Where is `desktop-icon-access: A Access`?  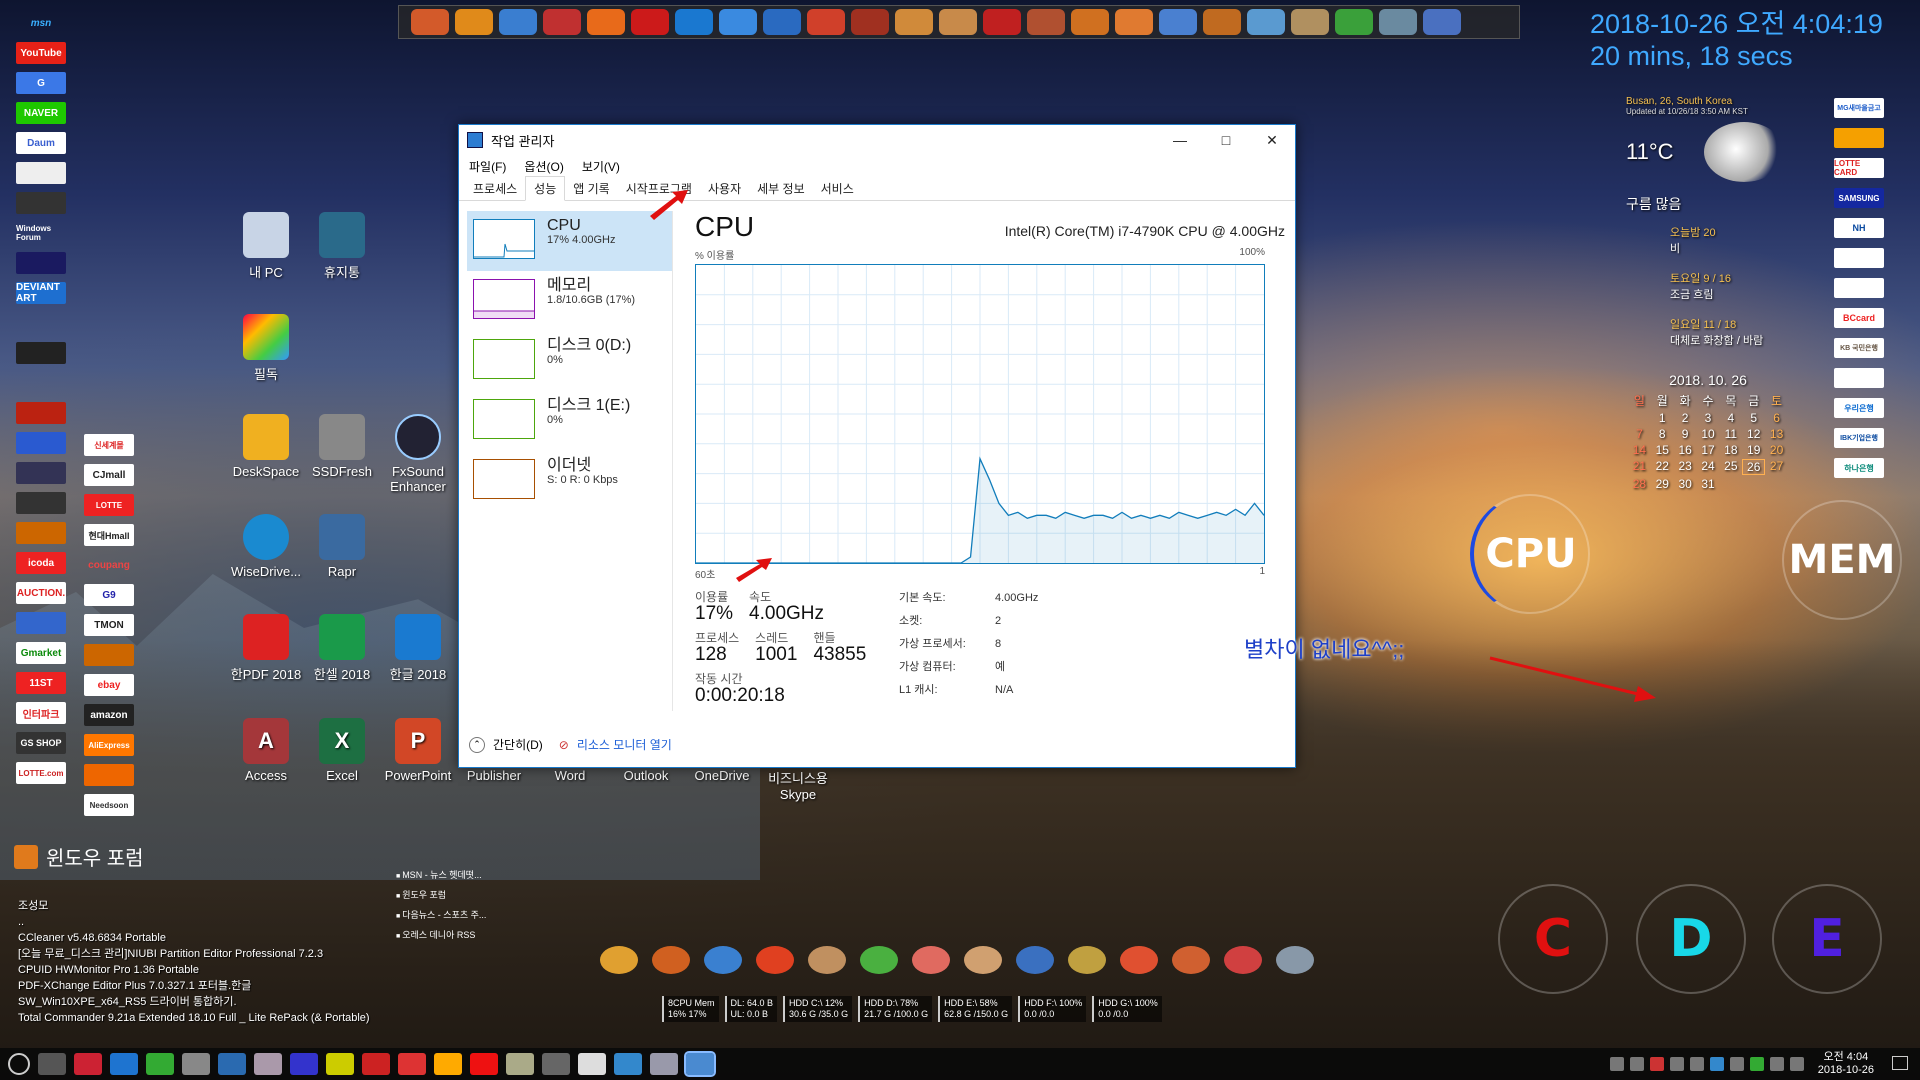 desktop-icon-access: A Access is located at coordinates (266, 750).